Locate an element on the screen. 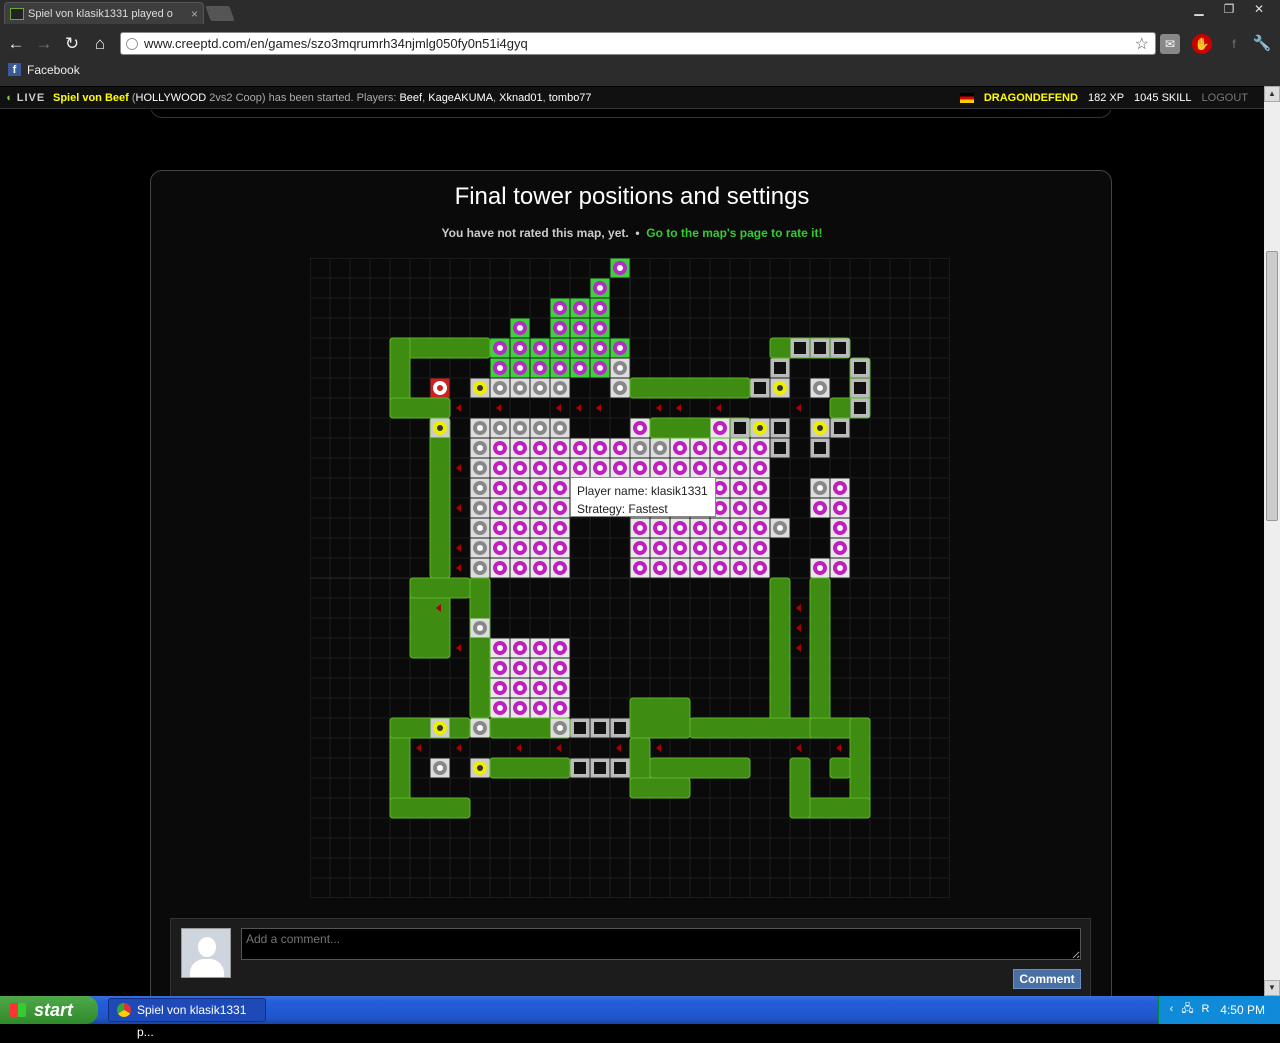 This screenshot has width=1280, height=1043. back-icon: ← is located at coordinates (16, 44).